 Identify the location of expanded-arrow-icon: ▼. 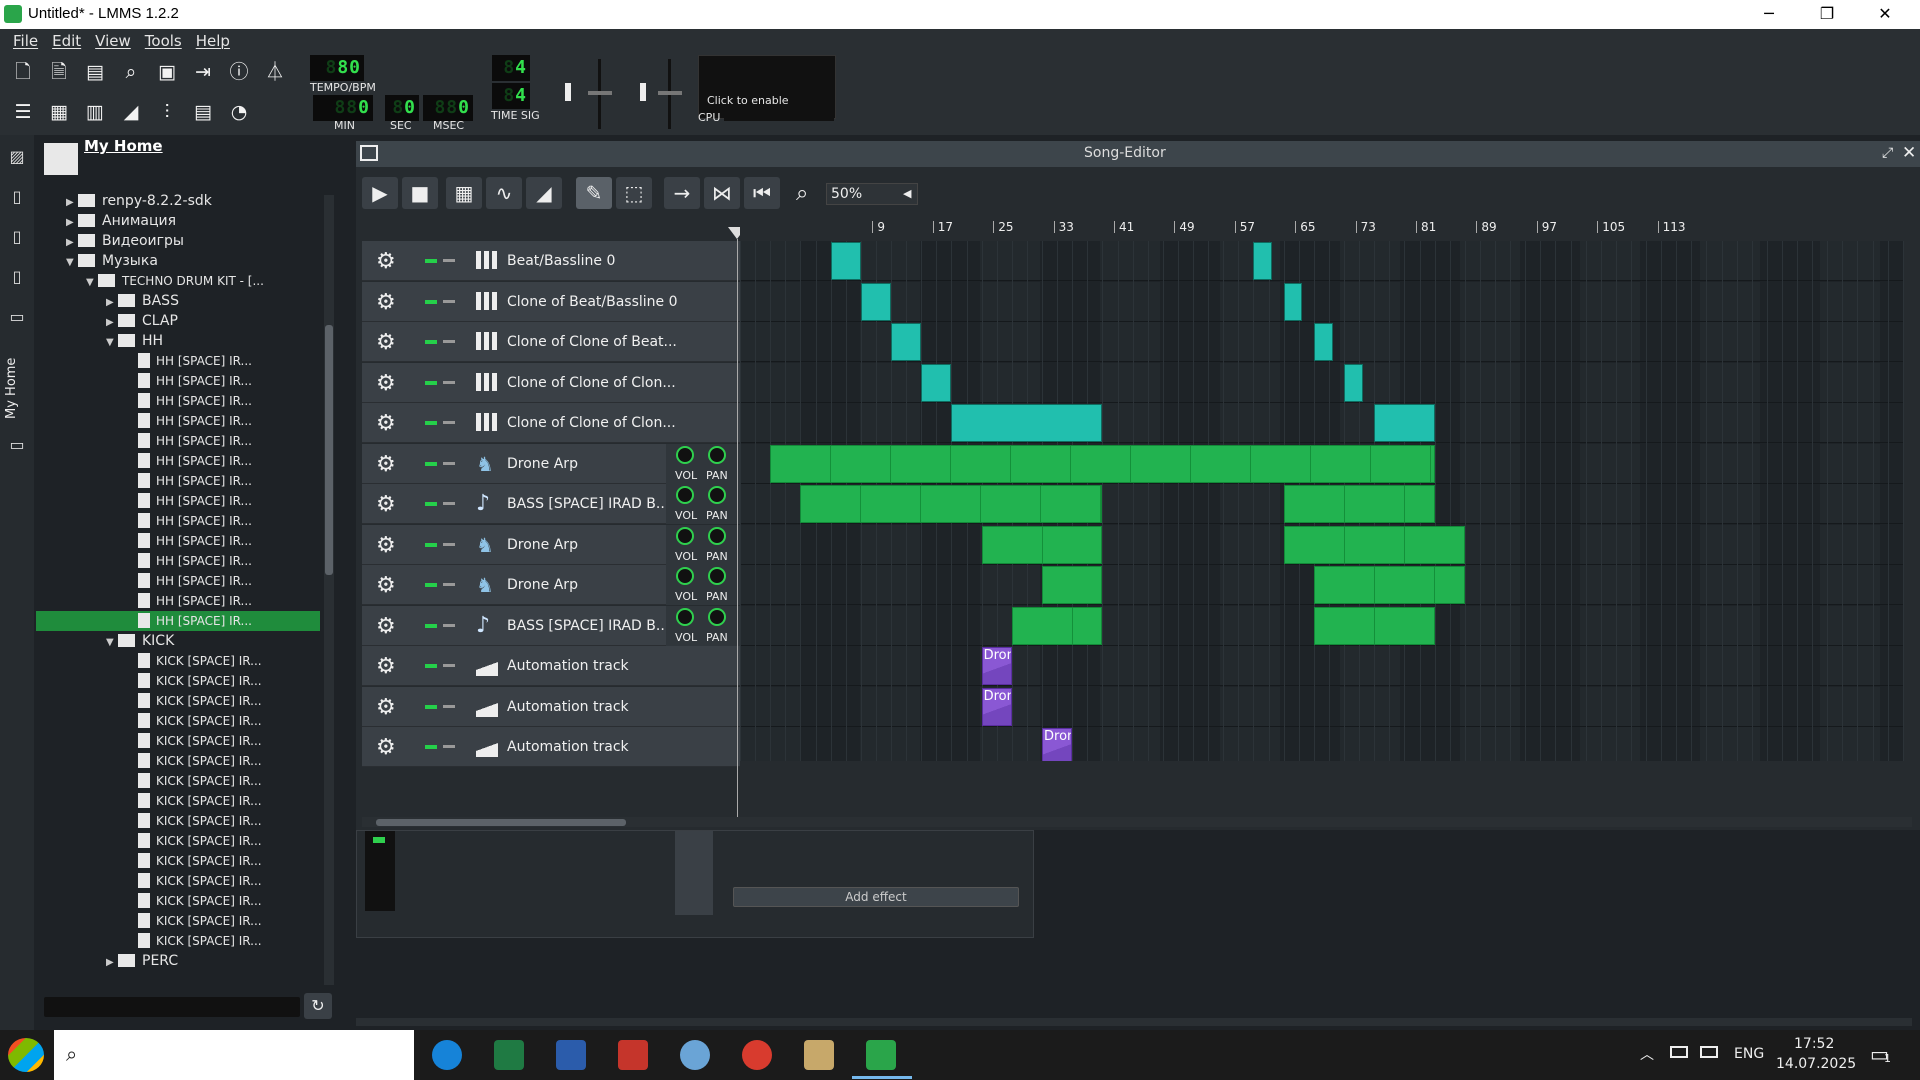
(72, 263).